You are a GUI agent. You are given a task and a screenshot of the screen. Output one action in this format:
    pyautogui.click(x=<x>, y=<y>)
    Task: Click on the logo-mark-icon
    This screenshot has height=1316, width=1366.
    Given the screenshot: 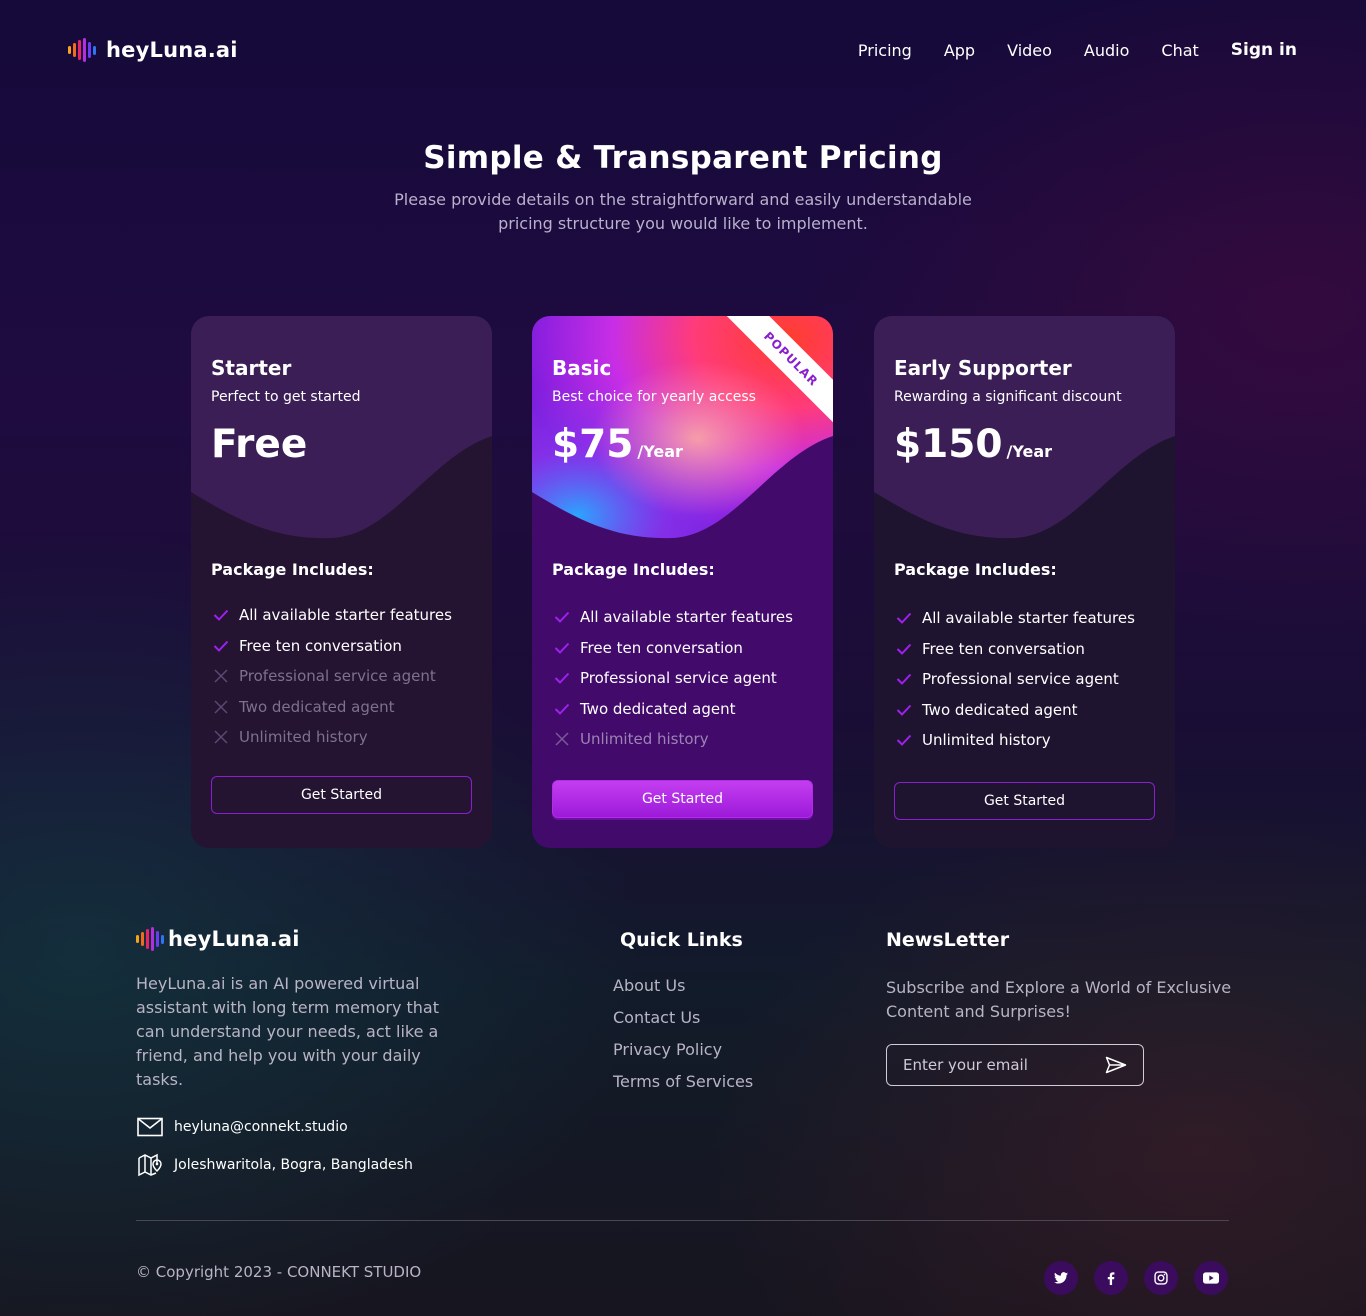 What is the action you would take?
    pyautogui.click(x=82, y=50)
    